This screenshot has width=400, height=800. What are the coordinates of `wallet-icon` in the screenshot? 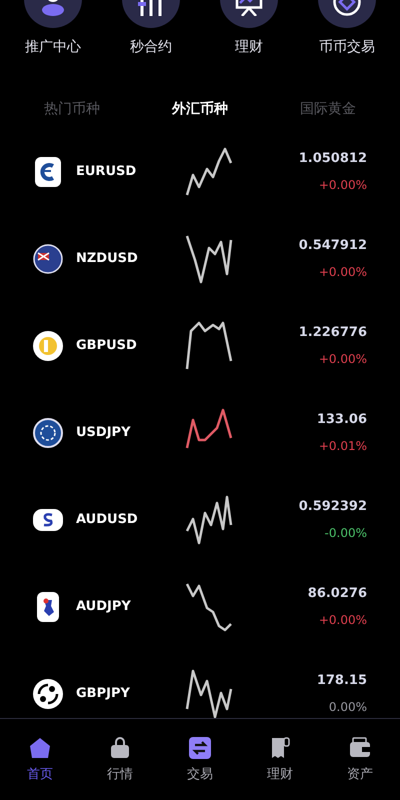 It's located at (360, 747).